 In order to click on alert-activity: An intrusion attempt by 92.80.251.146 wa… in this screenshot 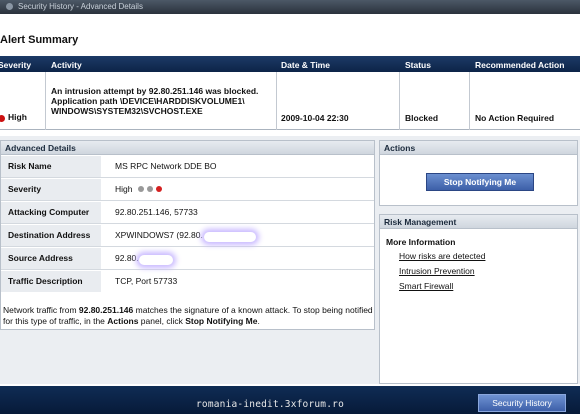, I will do `click(162, 101)`.